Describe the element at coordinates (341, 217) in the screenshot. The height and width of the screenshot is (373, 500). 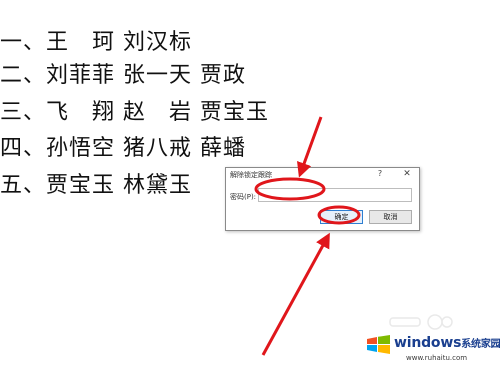
I see `ok-button: 确定` at that location.